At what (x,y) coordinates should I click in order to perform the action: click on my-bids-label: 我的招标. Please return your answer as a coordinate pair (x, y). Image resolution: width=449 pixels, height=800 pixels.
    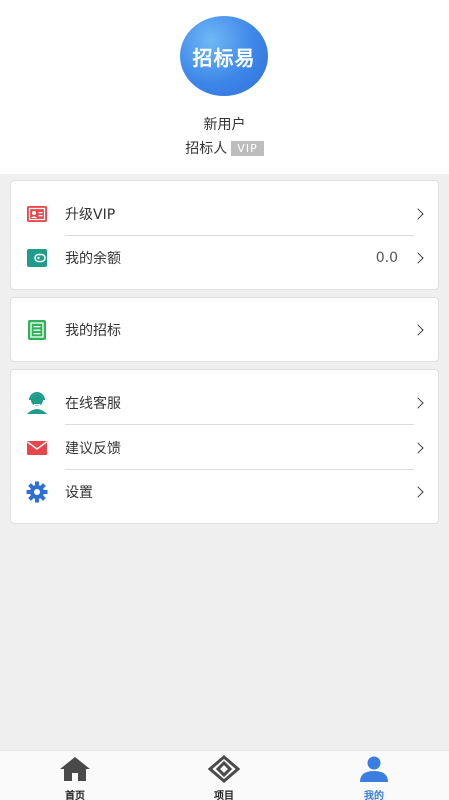
    Looking at the image, I should click on (93, 331).